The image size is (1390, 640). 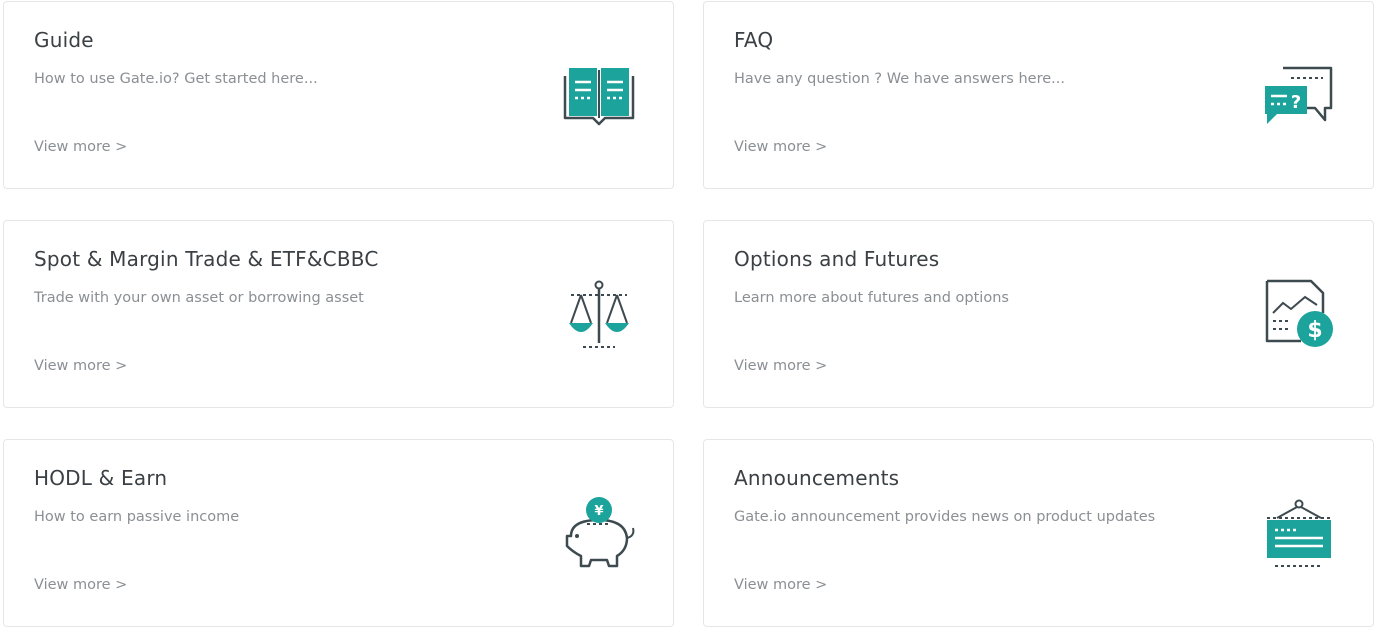 What do you see at coordinates (1299, 534) in the screenshot?
I see `notice-board-icon` at bounding box center [1299, 534].